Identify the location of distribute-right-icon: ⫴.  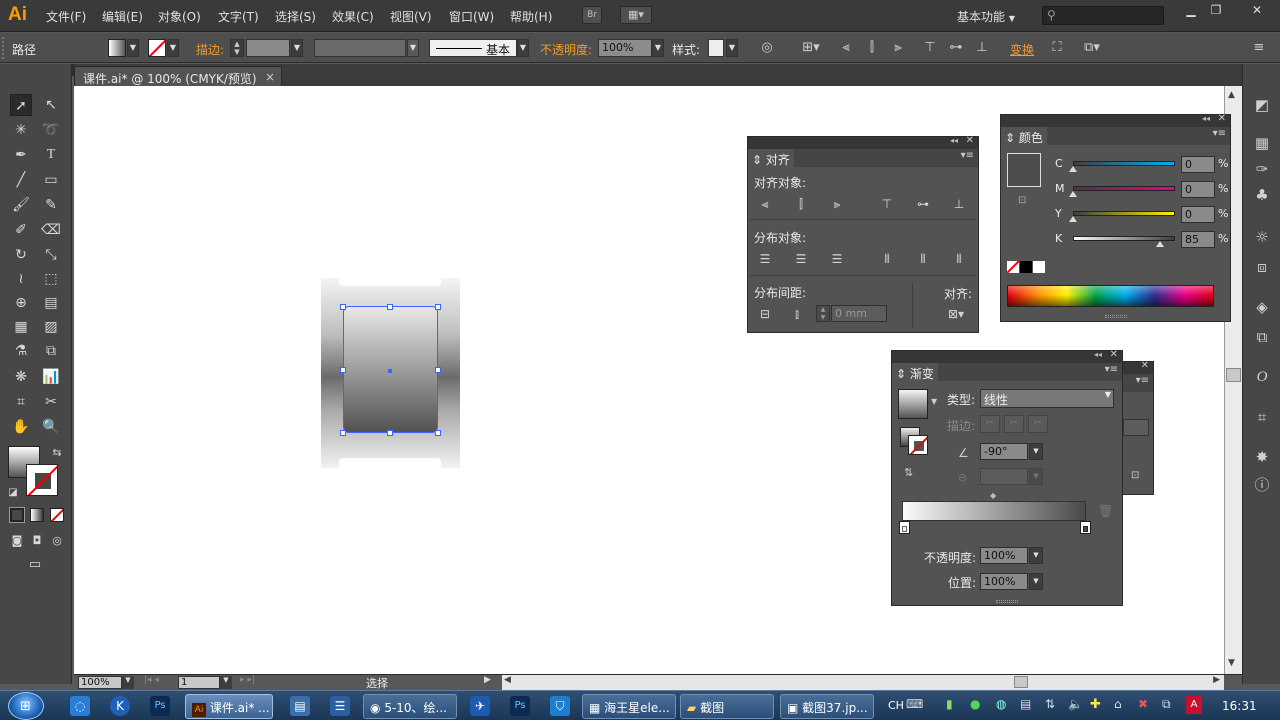
(959, 259).